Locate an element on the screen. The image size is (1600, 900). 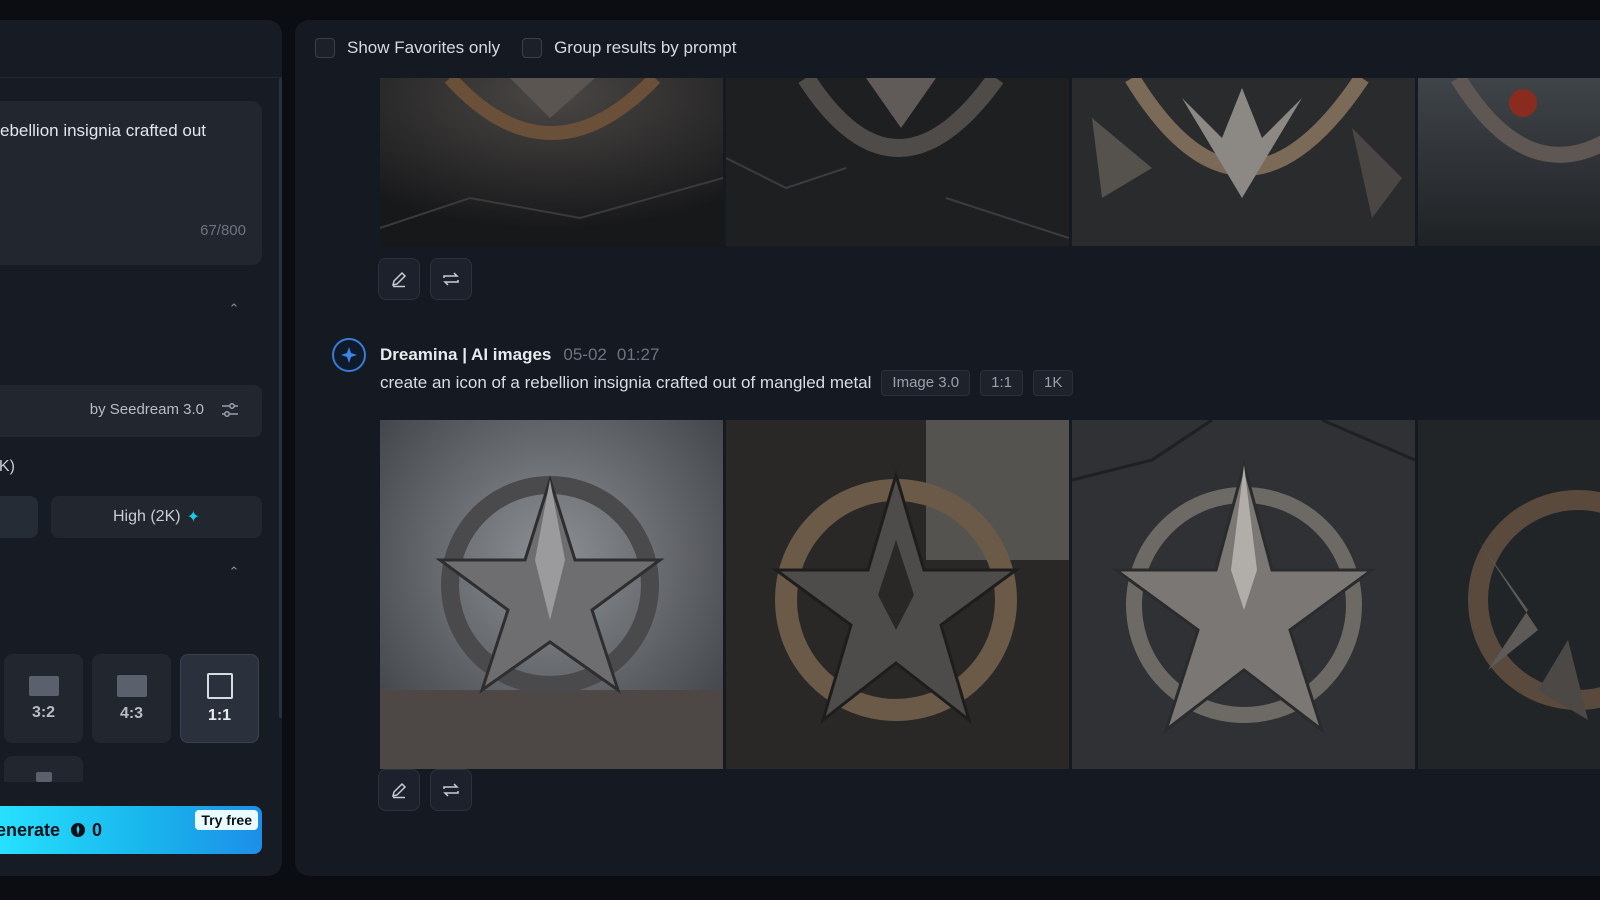
group-results-checkbox is located at coordinates (532, 48).